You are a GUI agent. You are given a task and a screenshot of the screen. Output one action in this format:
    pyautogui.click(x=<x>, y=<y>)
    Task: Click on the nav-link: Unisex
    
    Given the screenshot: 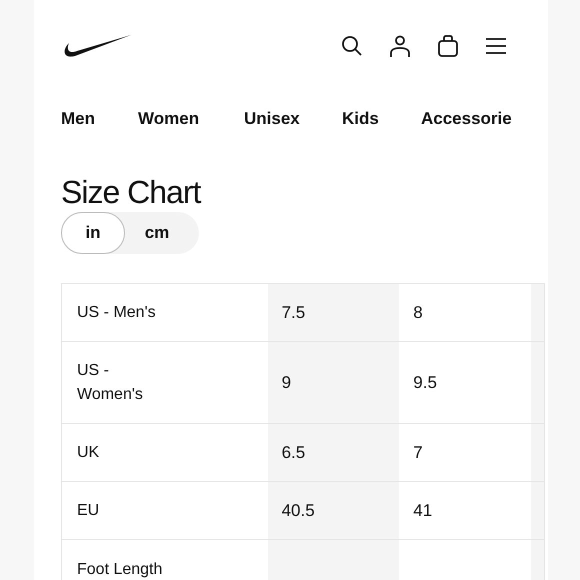 What is the action you would take?
    pyautogui.click(x=293, y=118)
    